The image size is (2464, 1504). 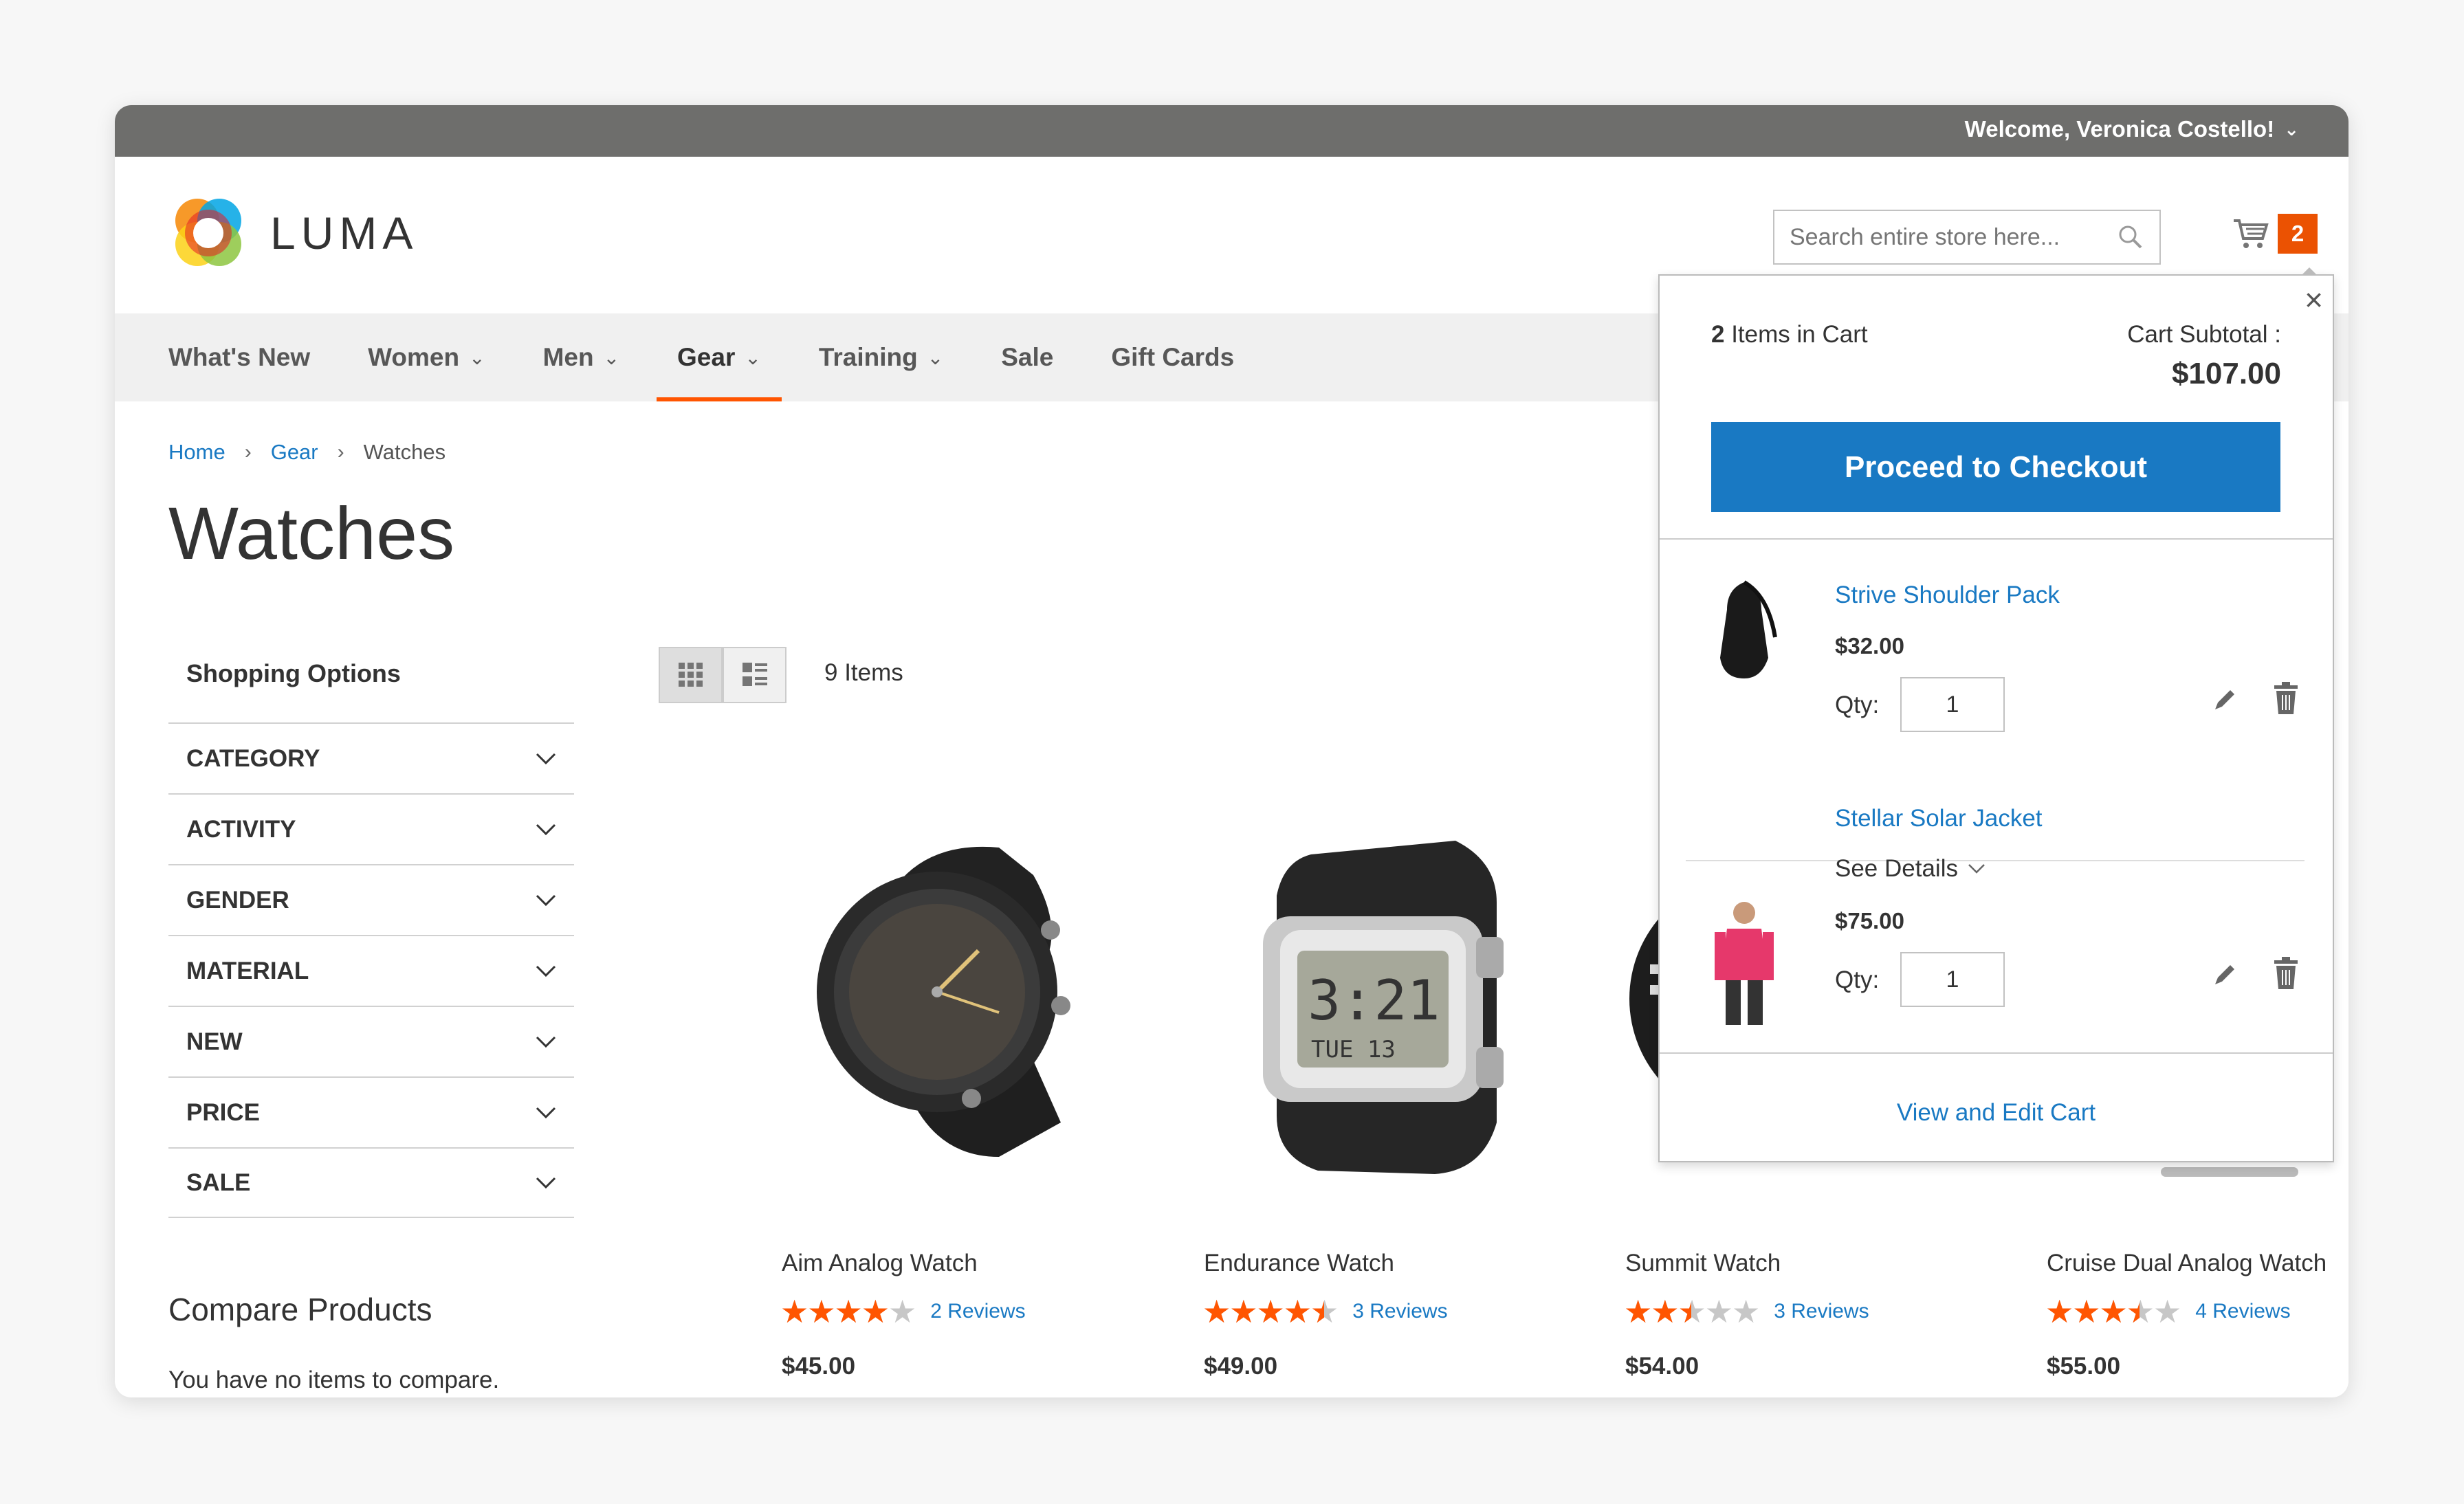 I want to click on nav-item-men: Men ⌄, so click(x=581, y=357).